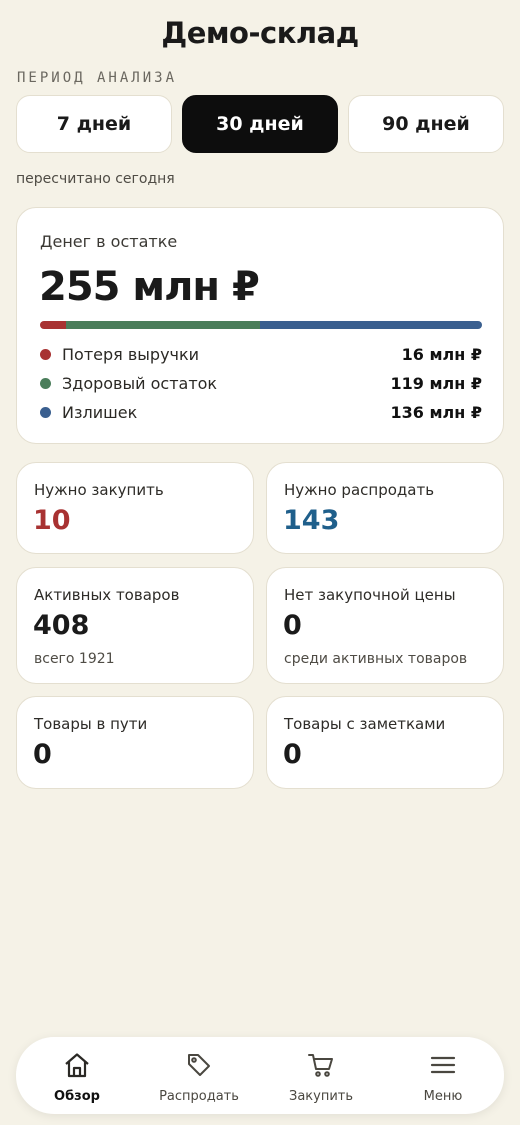  I want to click on page-title: Демо-склад, so click(260, 33).